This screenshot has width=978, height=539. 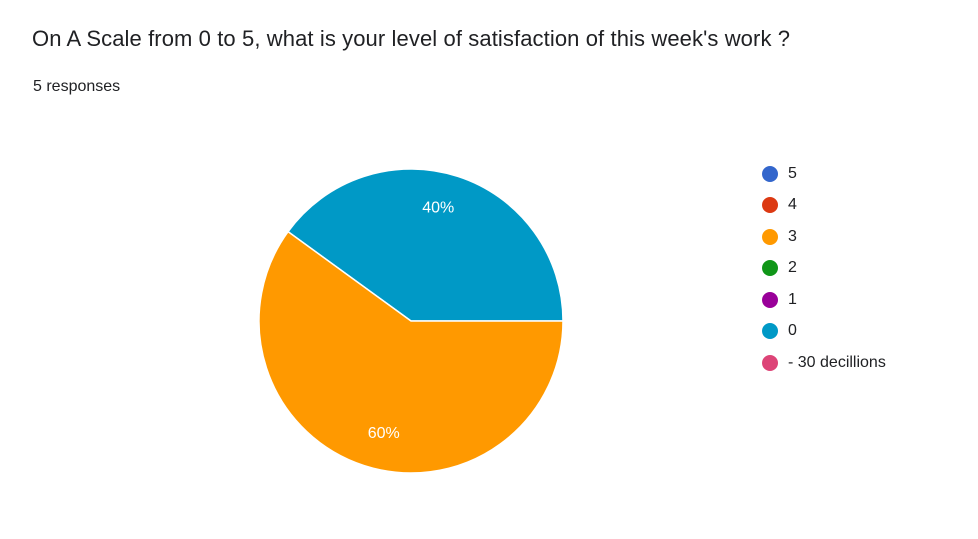 What do you see at coordinates (792, 173) in the screenshot?
I see `legend-label: 5` at bounding box center [792, 173].